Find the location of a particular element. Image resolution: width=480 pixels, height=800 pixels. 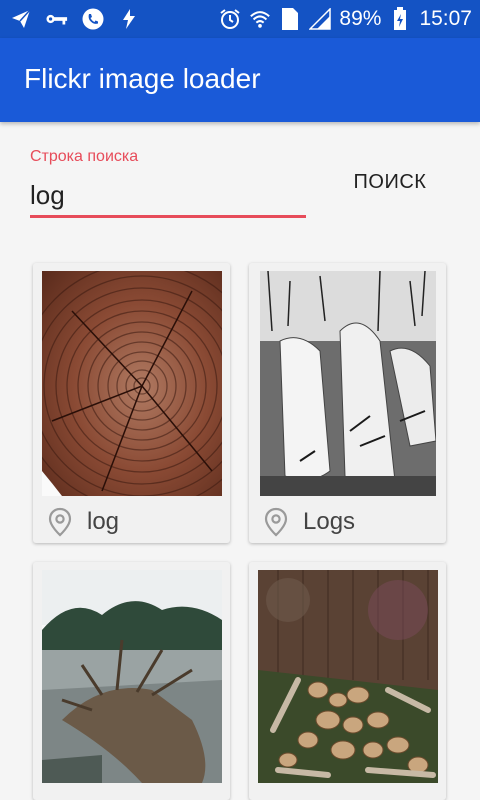

sim-slot-indicator is located at coordinates (290, 19).